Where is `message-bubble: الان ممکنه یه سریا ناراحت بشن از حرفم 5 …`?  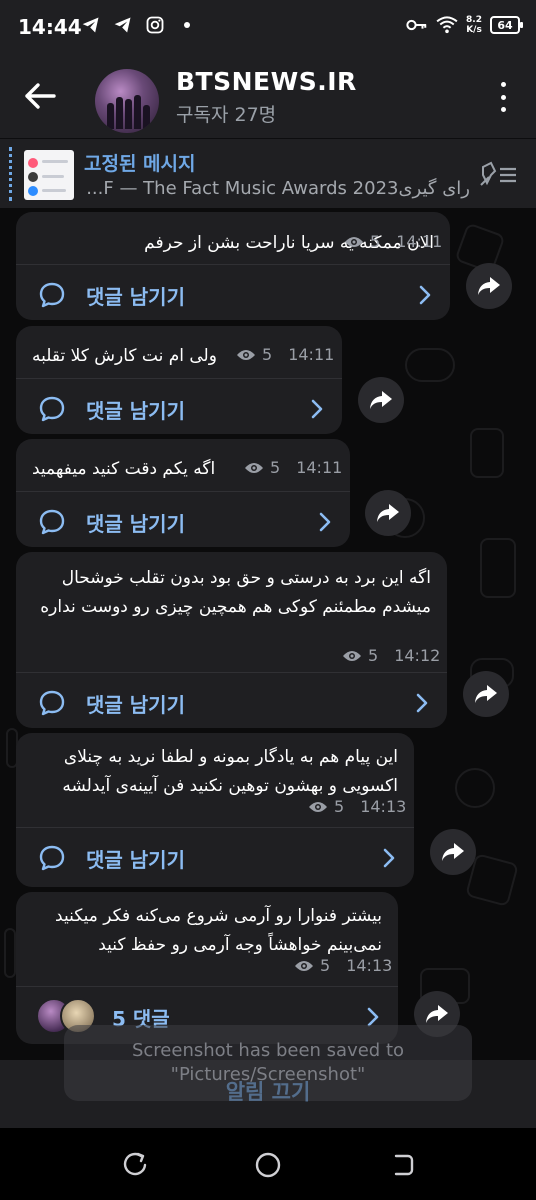
message-bubble: الان ممکنه یه سریا ناراحت بشن از حرفم 5 … is located at coordinates (233, 266).